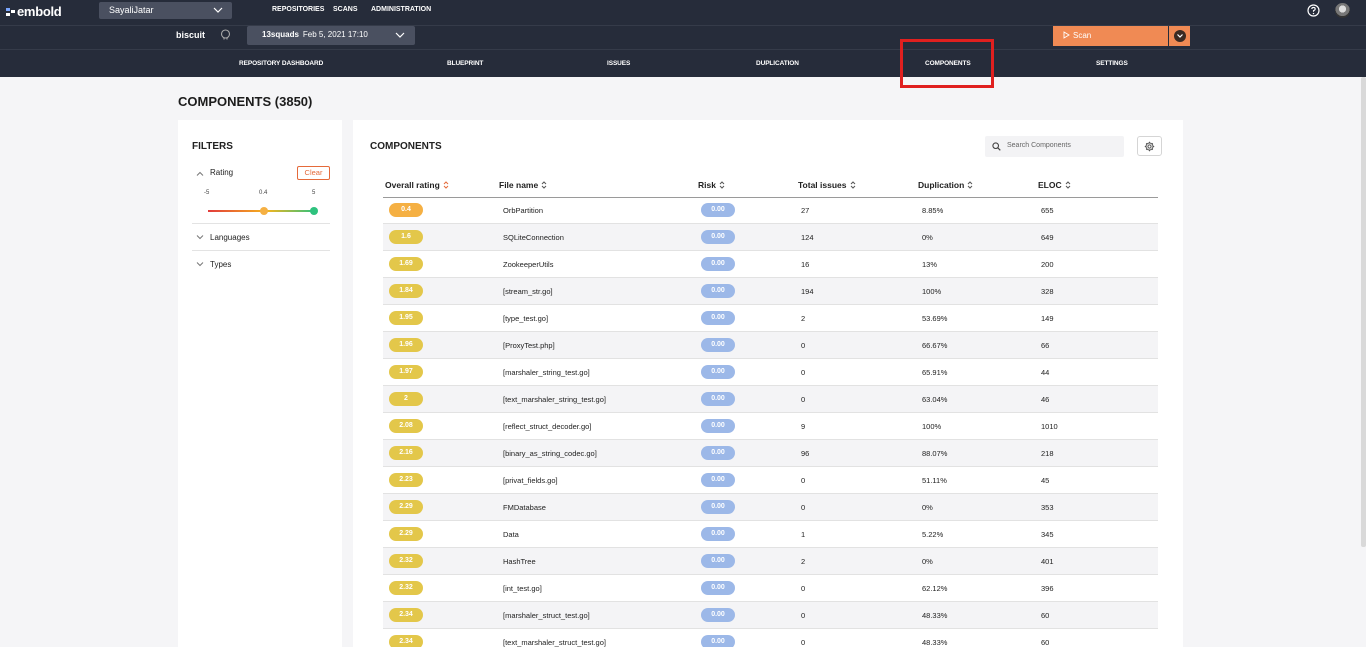 The width and height of the screenshot is (1366, 647). Describe the element at coordinates (465, 63) in the screenshot. I see `tab-blueprint: BLUEPRINT` at that location.